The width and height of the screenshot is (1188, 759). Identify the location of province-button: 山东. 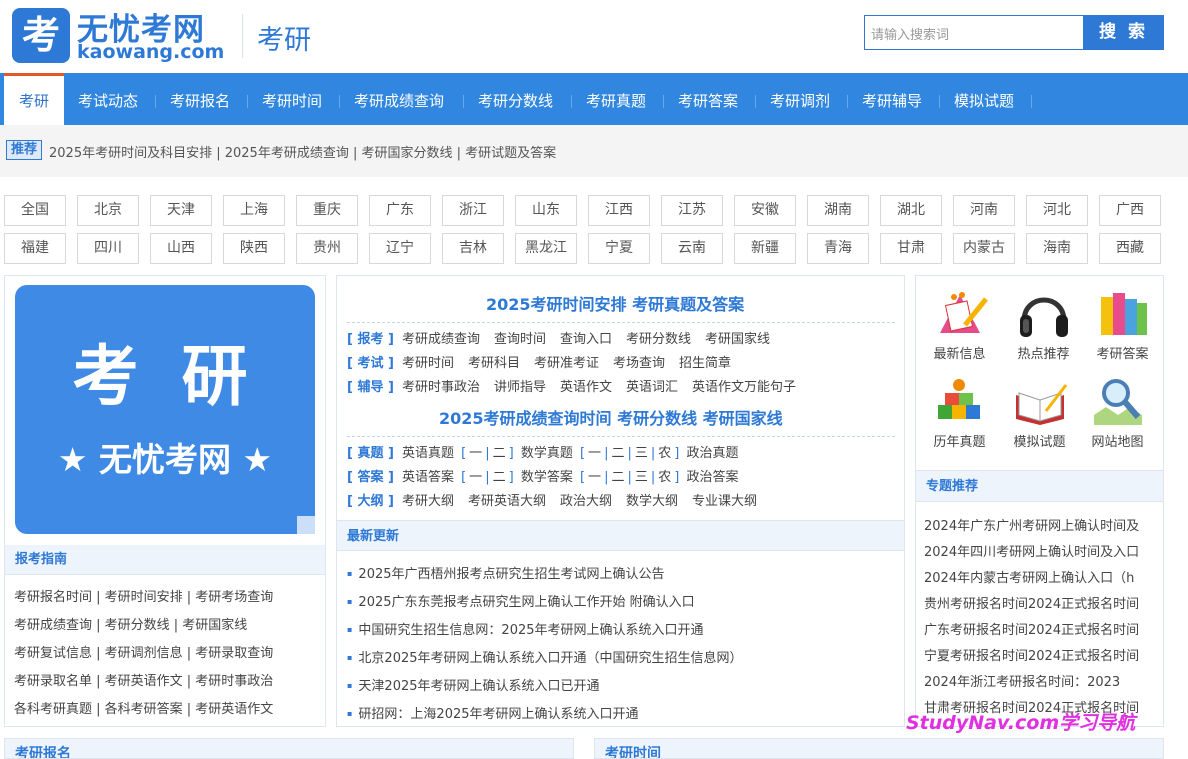
(546, 210).